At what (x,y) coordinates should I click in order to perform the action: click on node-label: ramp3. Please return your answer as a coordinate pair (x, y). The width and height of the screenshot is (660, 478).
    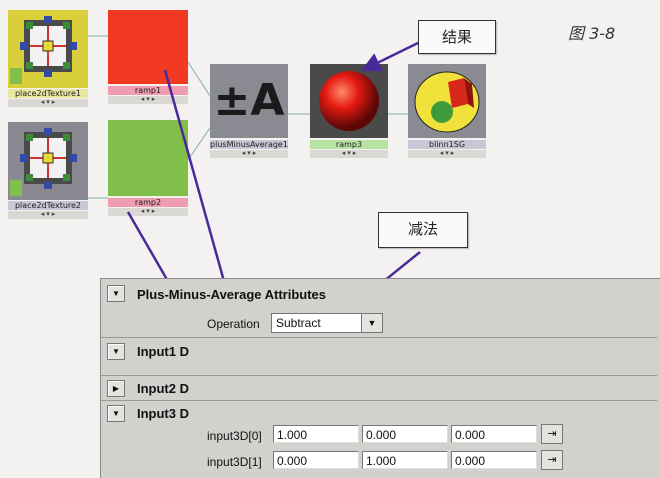
    Looking at the image, I should click on (349, 144).